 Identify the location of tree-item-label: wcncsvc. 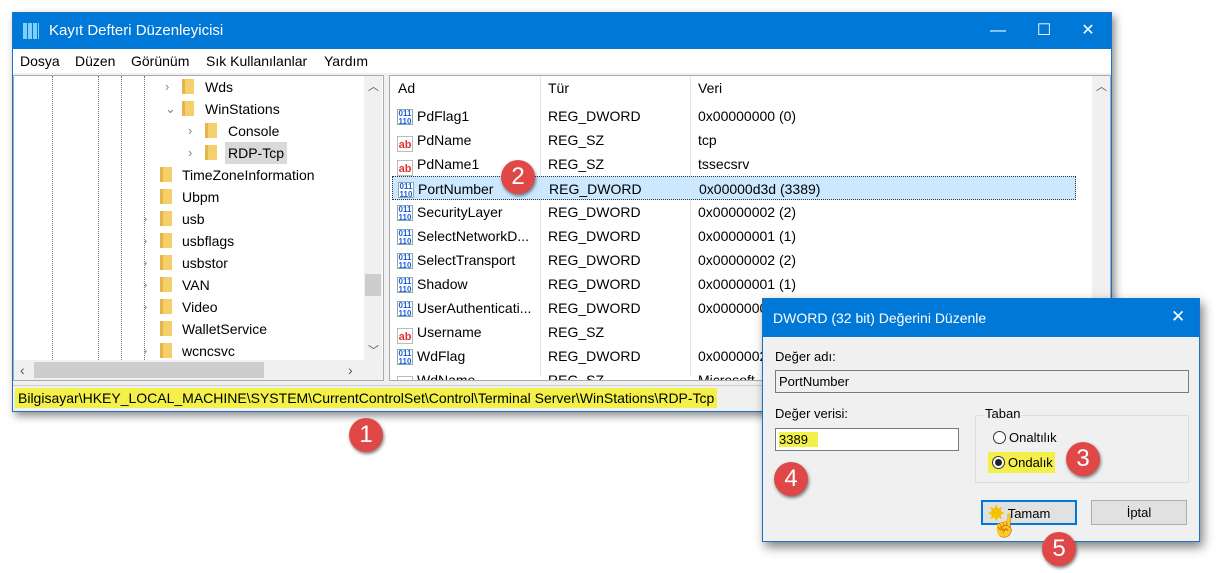
(208, 351).